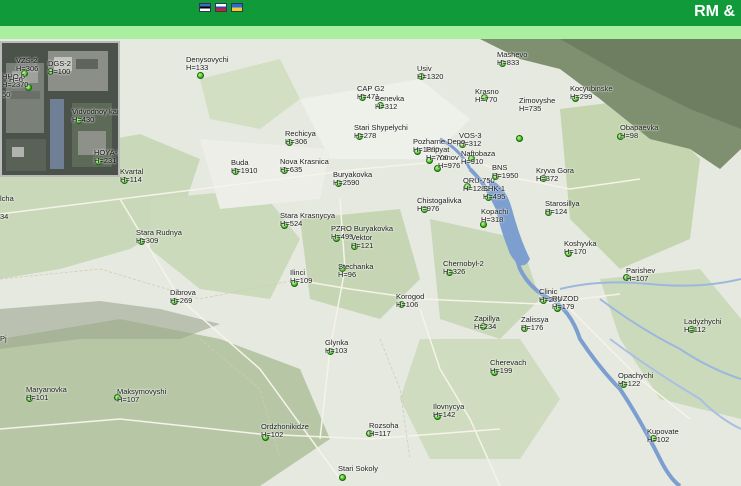  What do you see at coordinates (59, 71) in the screenshot?
I see `dose-value: H=100` at bounding box center [59, 71].